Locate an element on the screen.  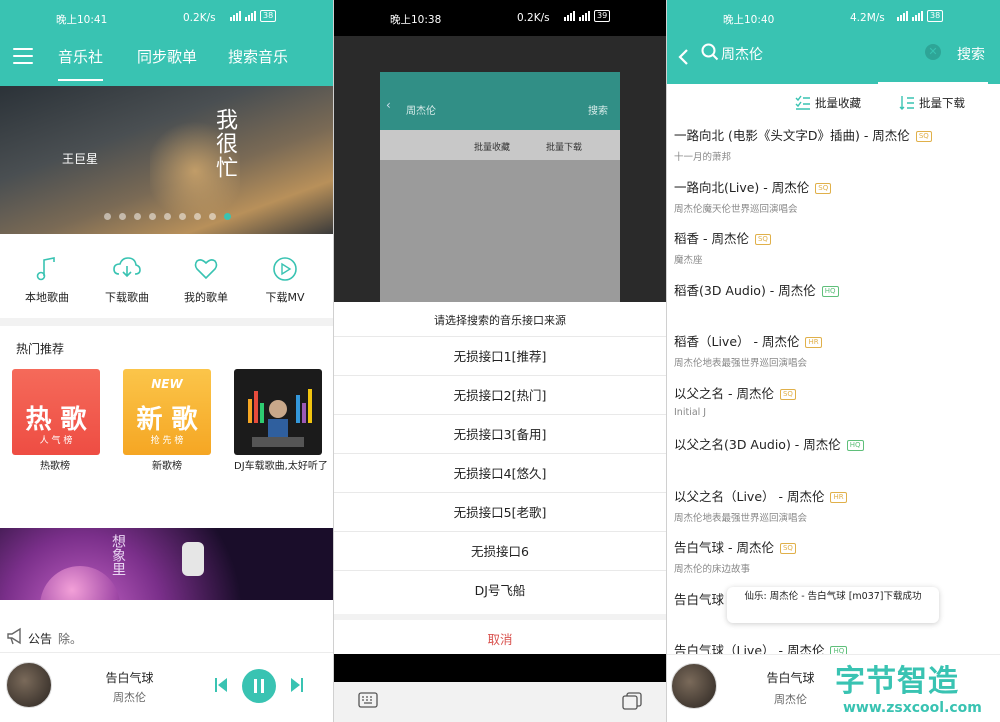
dimmed-background: ‹ 周杰伦 搜索 批量收藏 批量下载 is located at coordinates (500, 169).